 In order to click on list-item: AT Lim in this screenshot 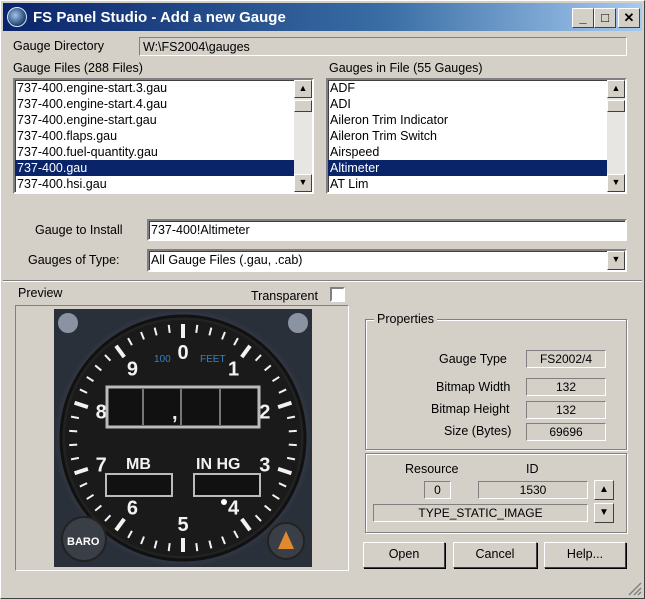, I will do `click(476, 184)`.